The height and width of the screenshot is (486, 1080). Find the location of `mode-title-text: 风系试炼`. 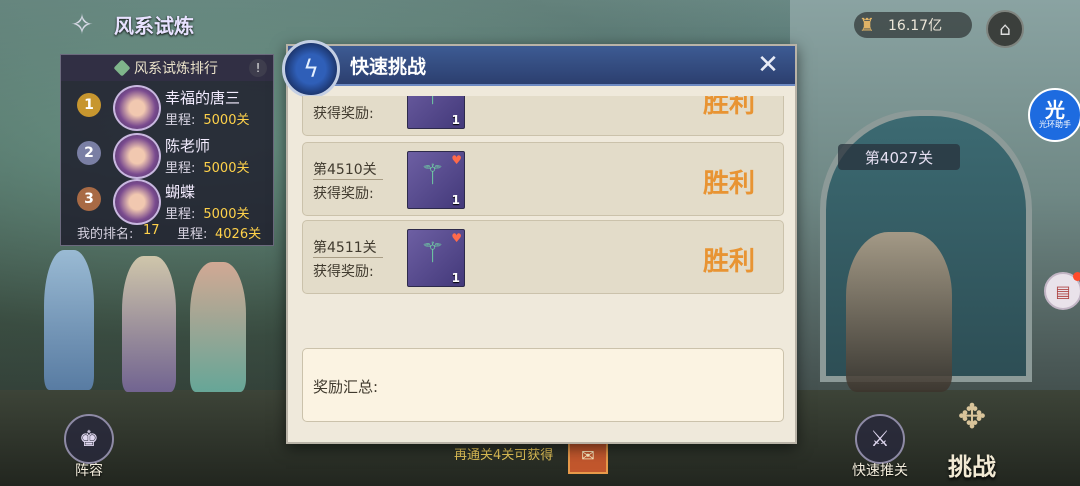

mode-title-text: 风系试炼 is located at coordinates (154, 25).